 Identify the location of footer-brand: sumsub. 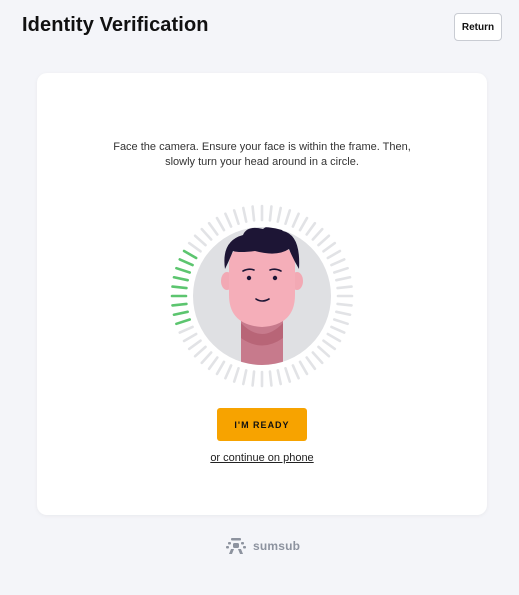
(262, 546).